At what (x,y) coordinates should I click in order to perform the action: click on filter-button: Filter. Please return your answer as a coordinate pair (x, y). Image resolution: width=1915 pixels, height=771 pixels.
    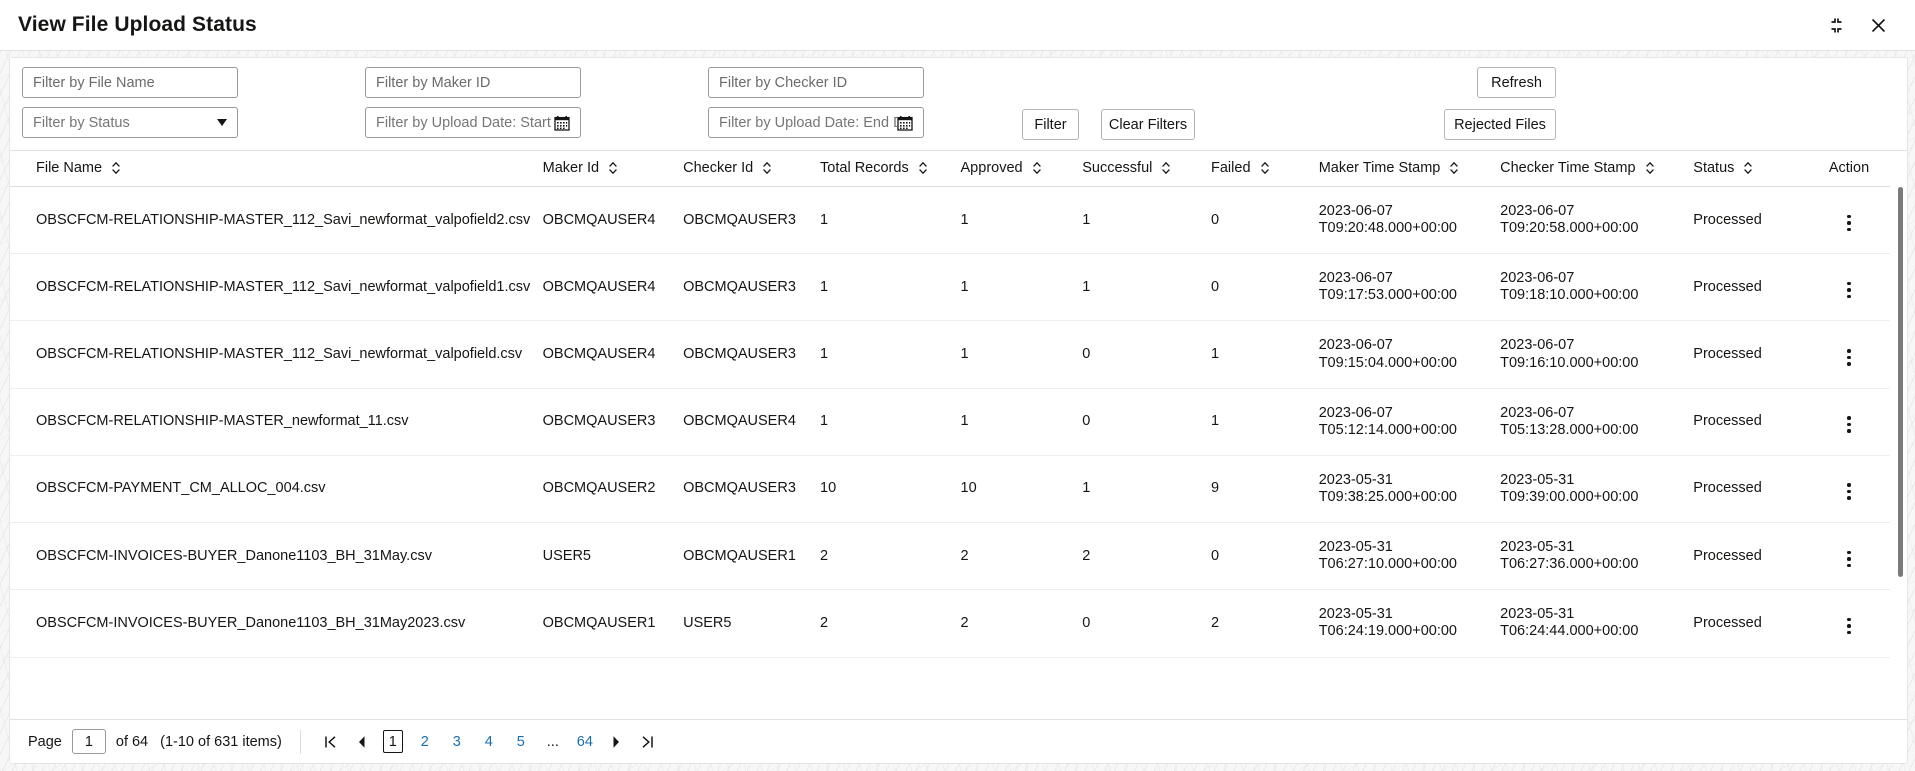
    Looking at the image, I should click on (1050, 124).